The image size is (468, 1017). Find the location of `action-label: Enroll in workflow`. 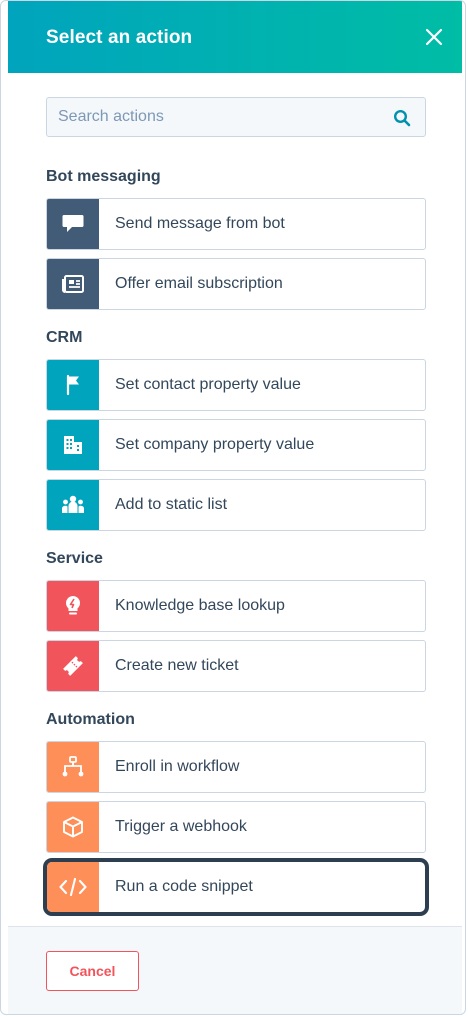

action-label: Enroll in workflow is located at coordinates (177, 766).